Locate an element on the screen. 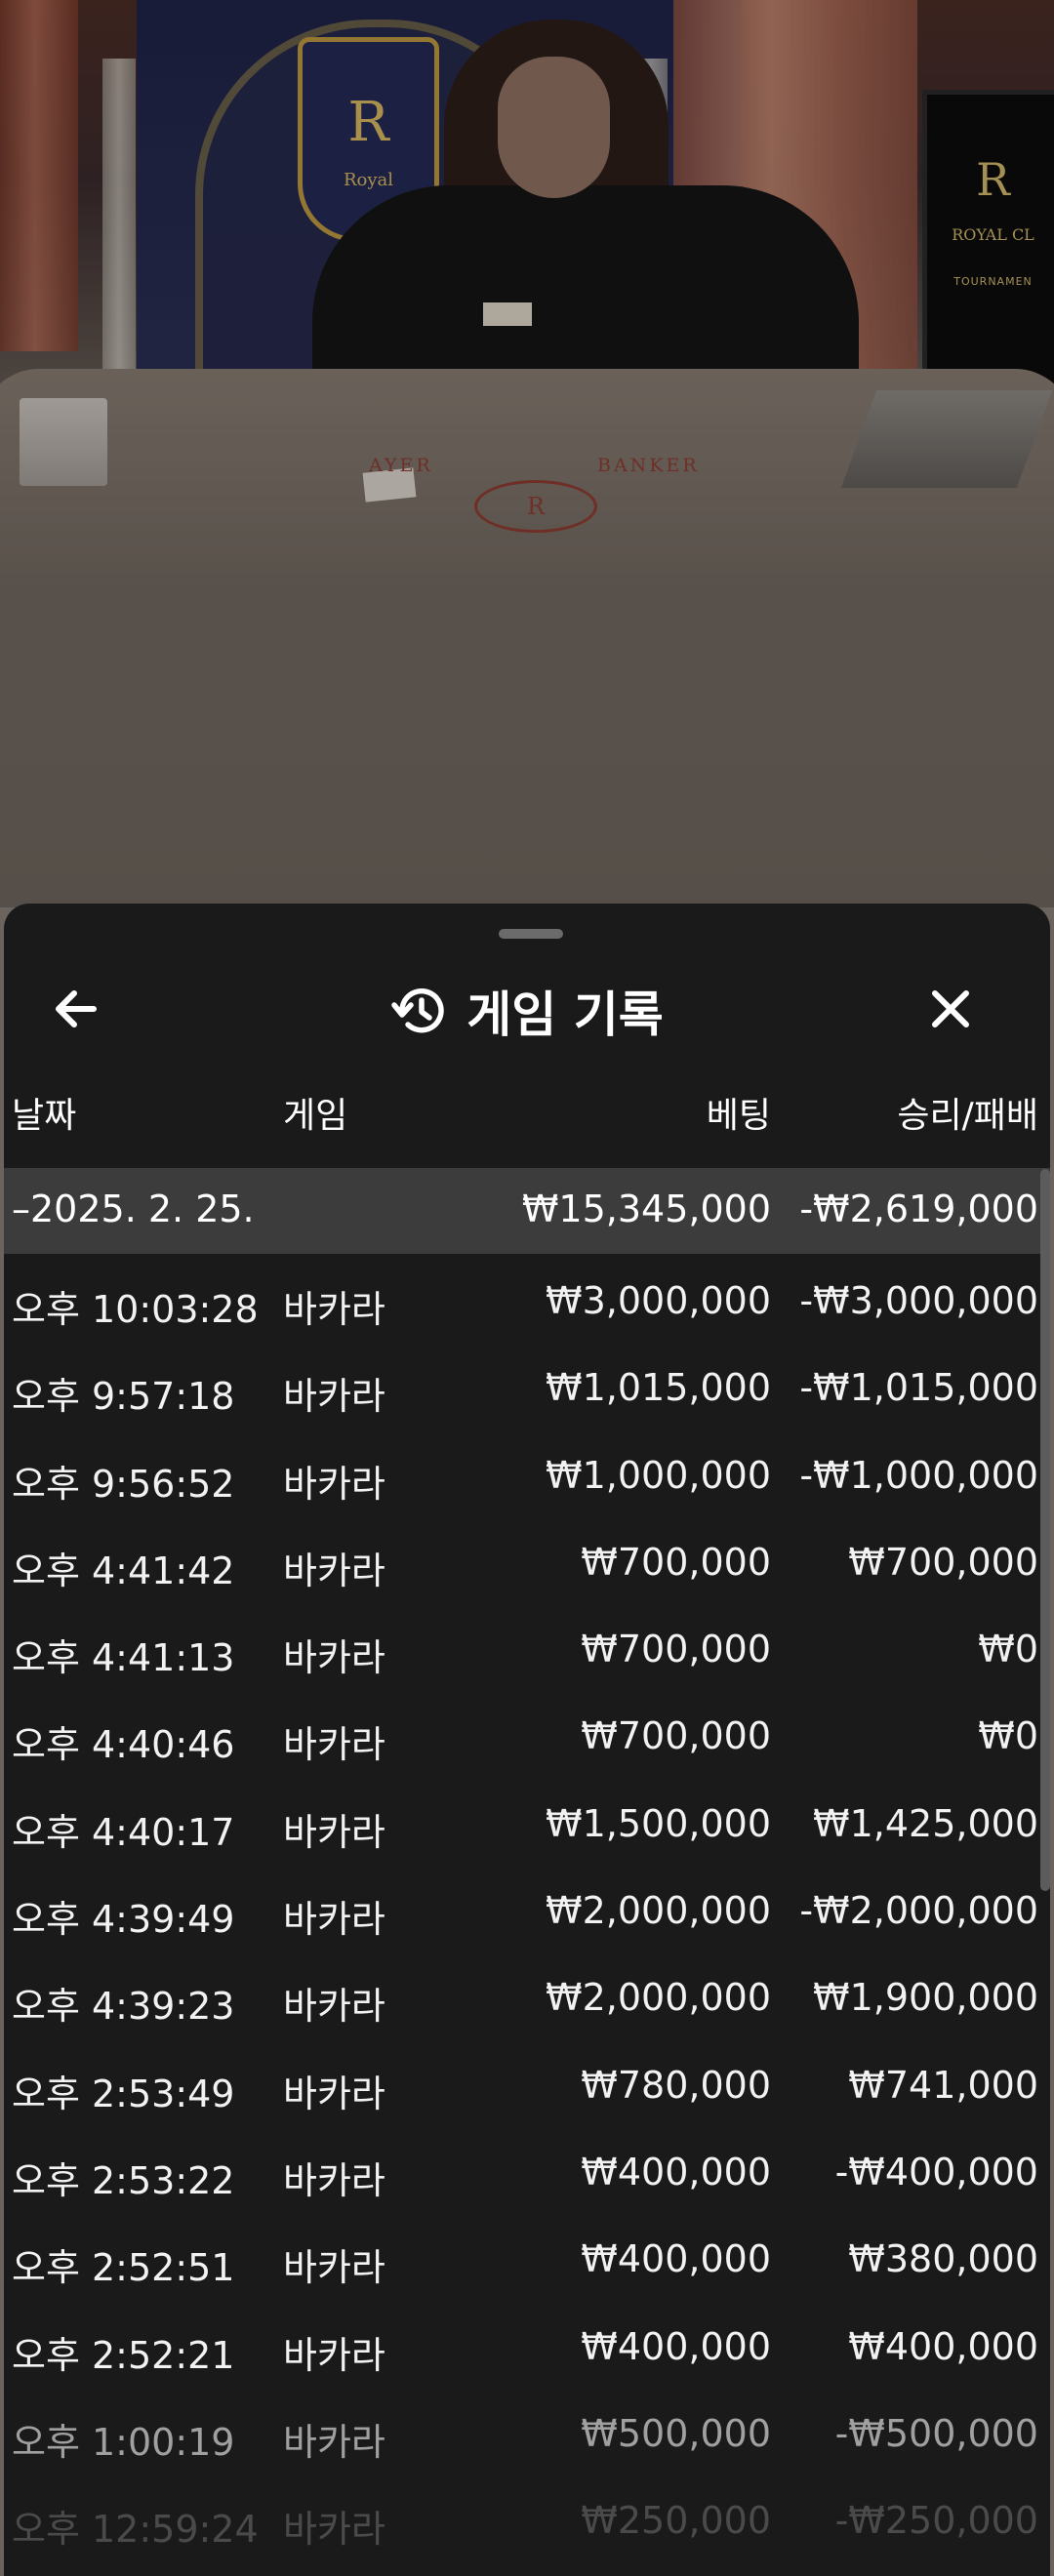 This screenshot has width=1054, height=2576. column-header-game: 게임 is located at coordinates (315, 1116).